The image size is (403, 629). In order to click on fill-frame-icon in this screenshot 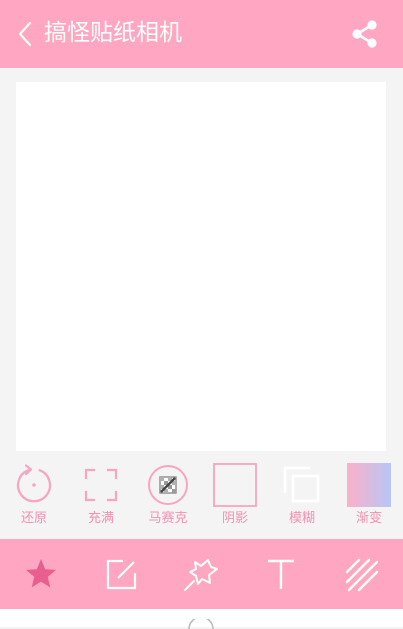, I will do `click(101, 485)`.